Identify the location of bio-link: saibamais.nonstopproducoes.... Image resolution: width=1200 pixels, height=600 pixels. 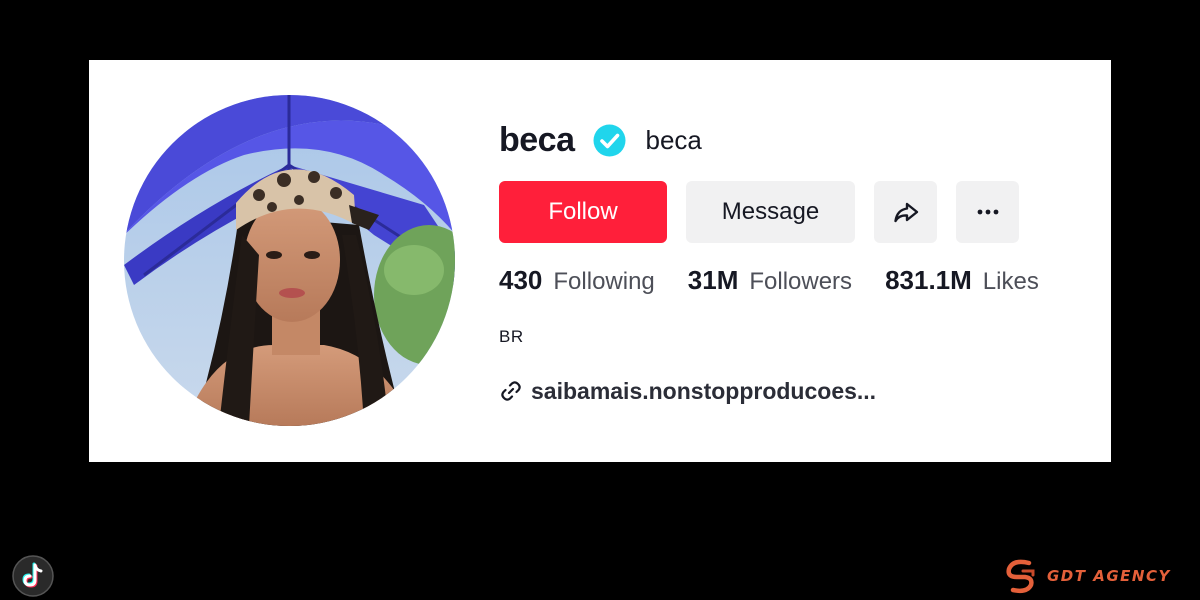
(687, 391).